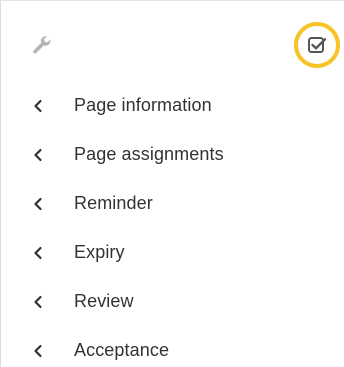  I want to click on nav-item-label: Acceptance, so click(122, 350).